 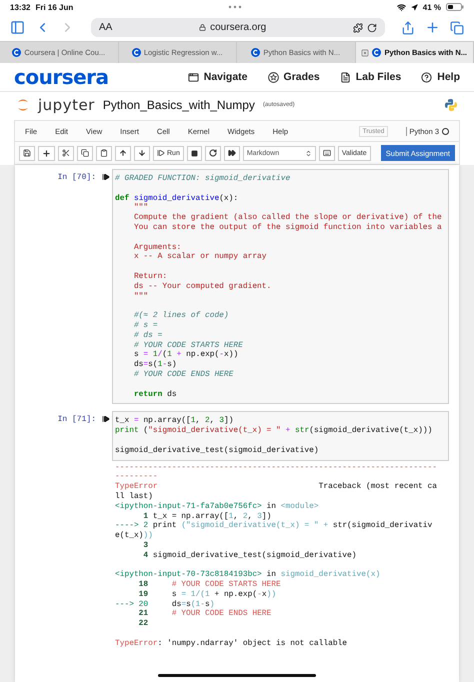 I want to click on save-icon, so click(x=27, y=153).